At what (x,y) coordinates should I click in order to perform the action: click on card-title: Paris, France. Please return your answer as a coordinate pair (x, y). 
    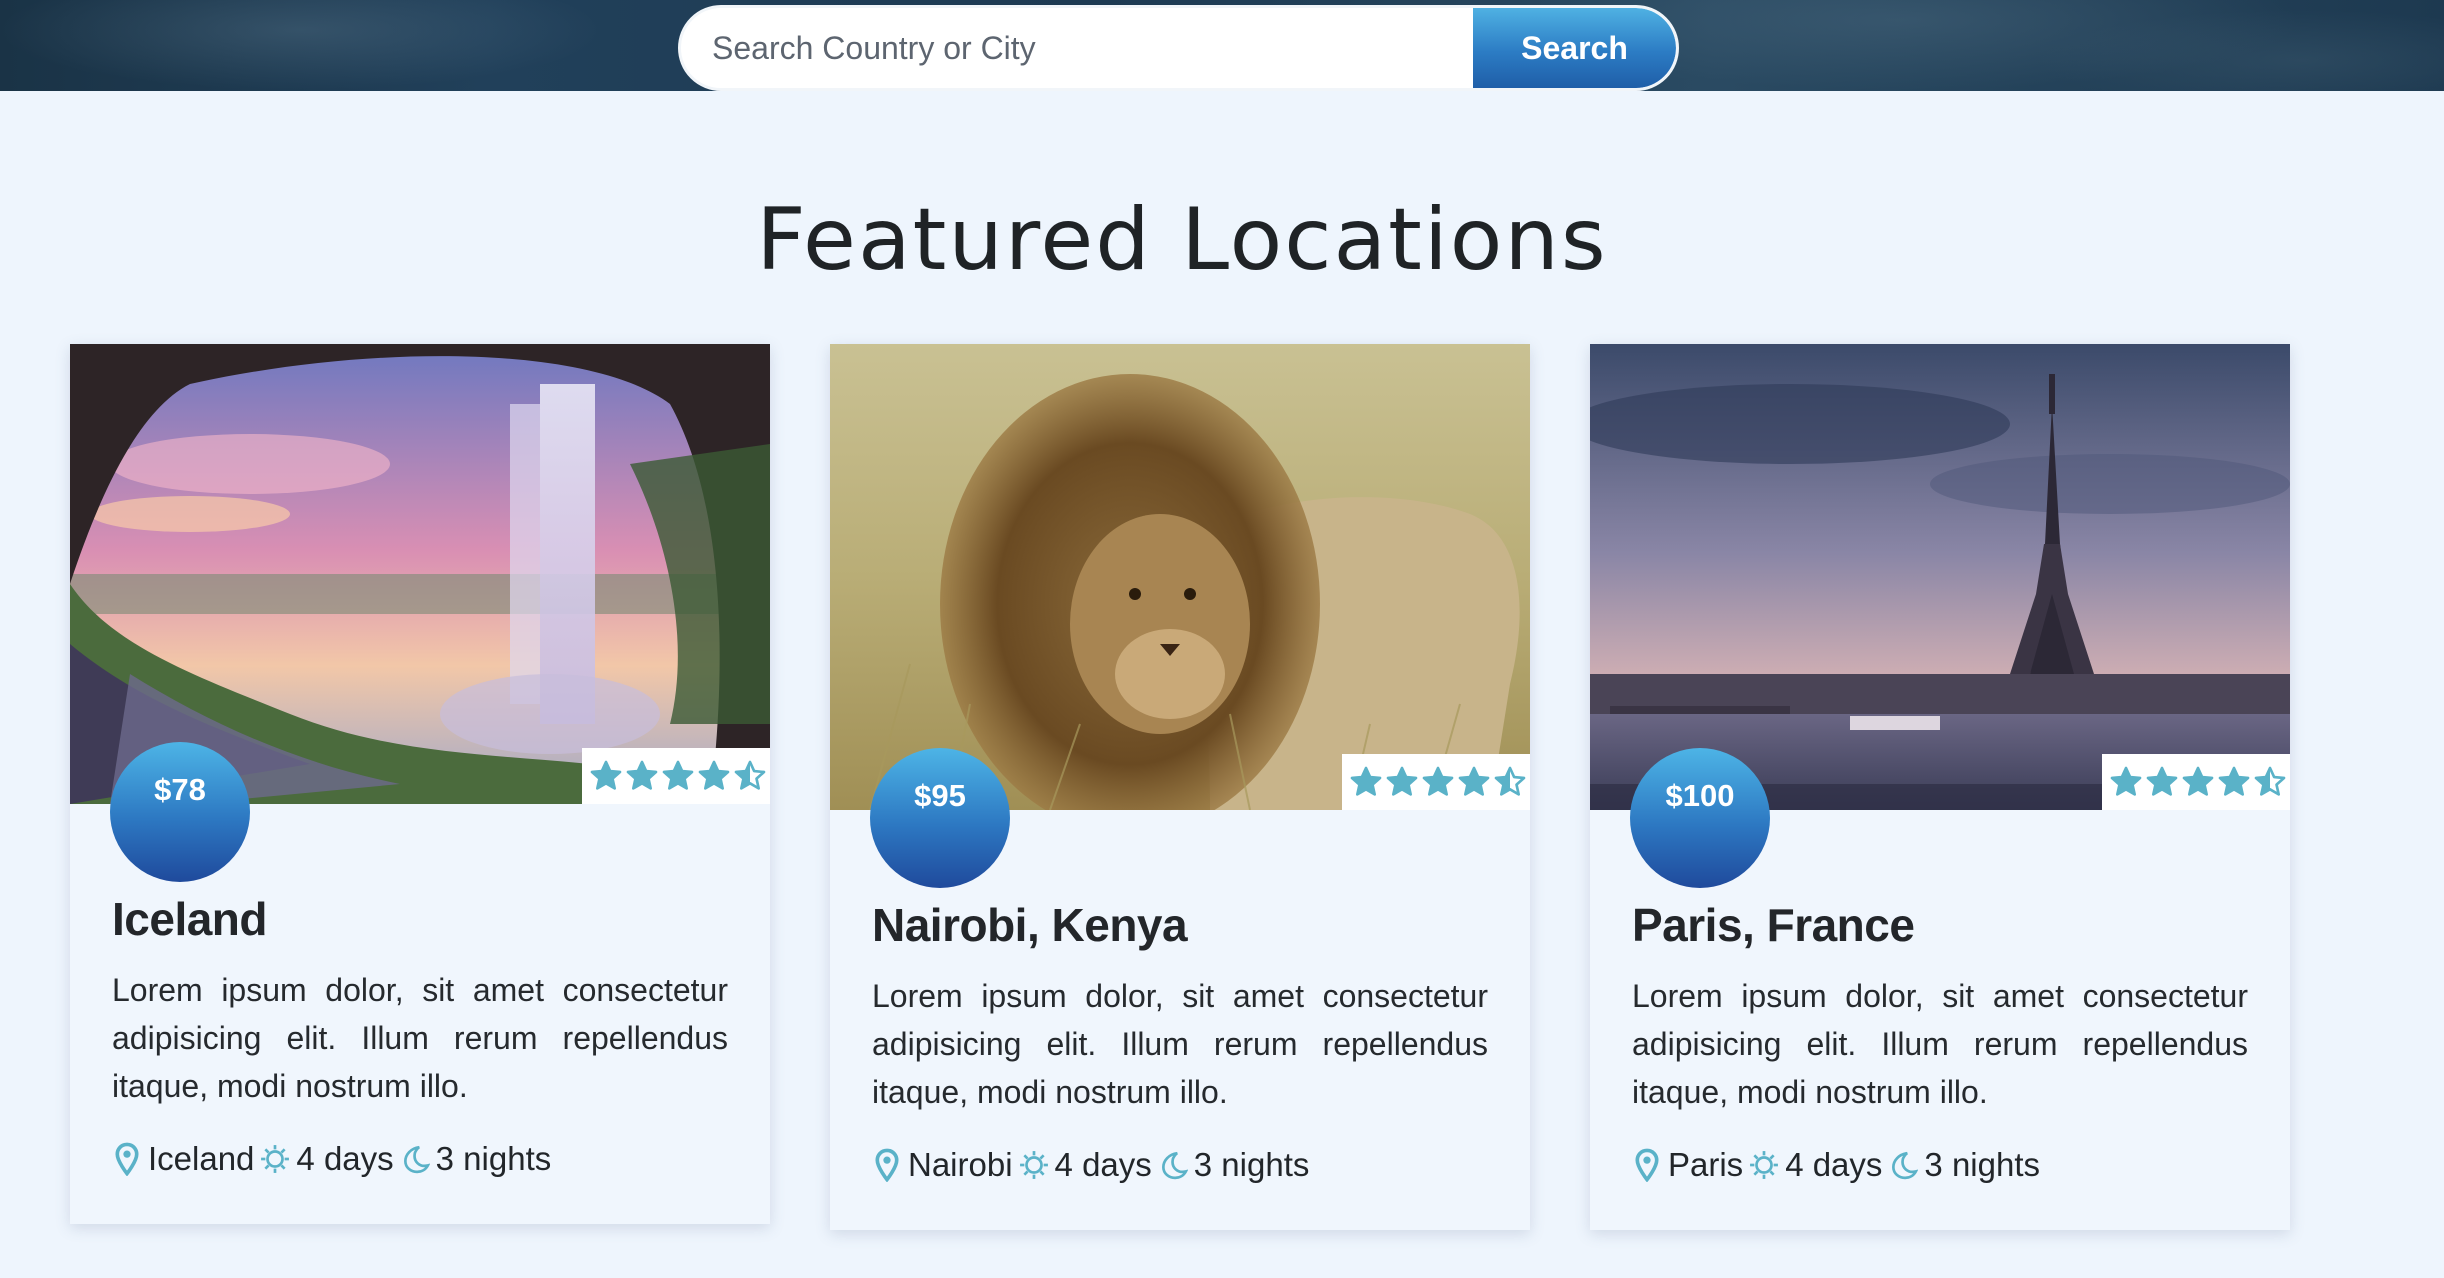
    Looking at the image, I should click on (1940, 925).